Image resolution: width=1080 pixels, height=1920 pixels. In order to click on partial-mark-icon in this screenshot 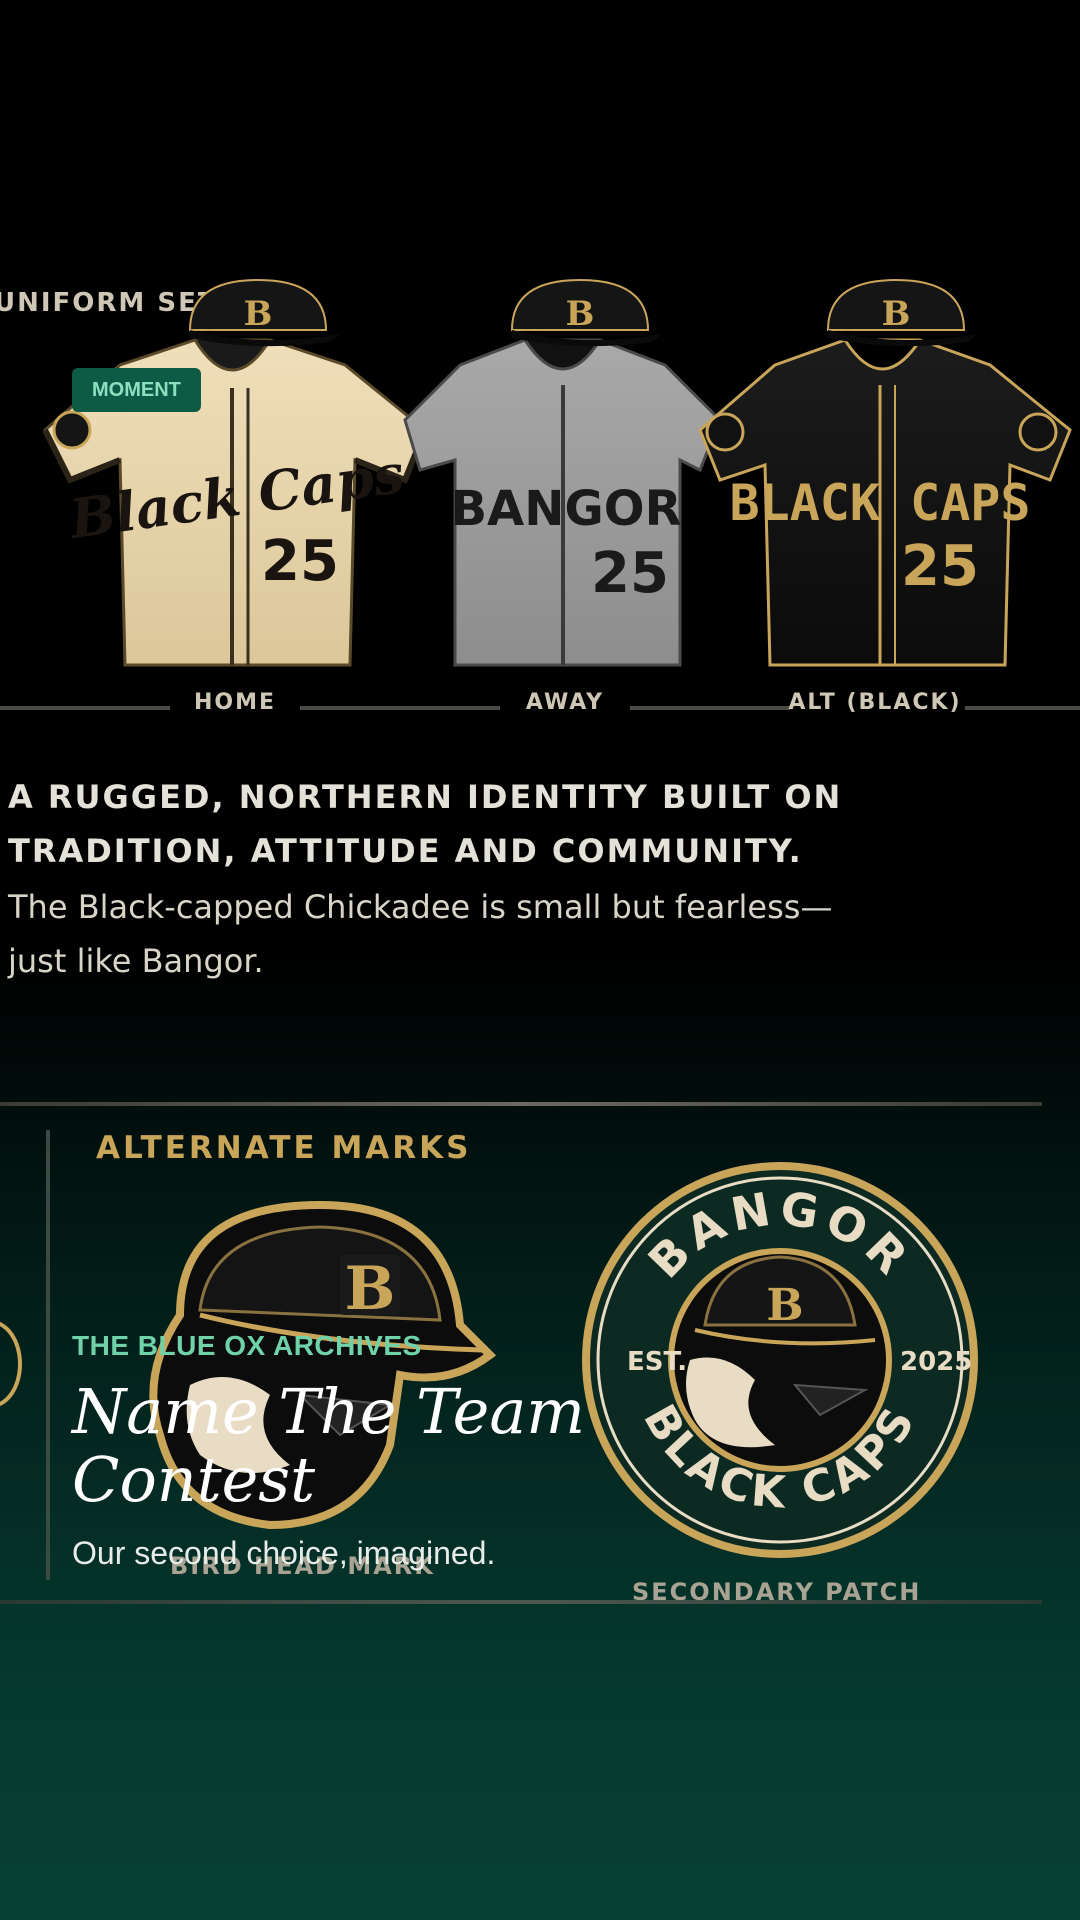, I will do `click(11, 1364)`.